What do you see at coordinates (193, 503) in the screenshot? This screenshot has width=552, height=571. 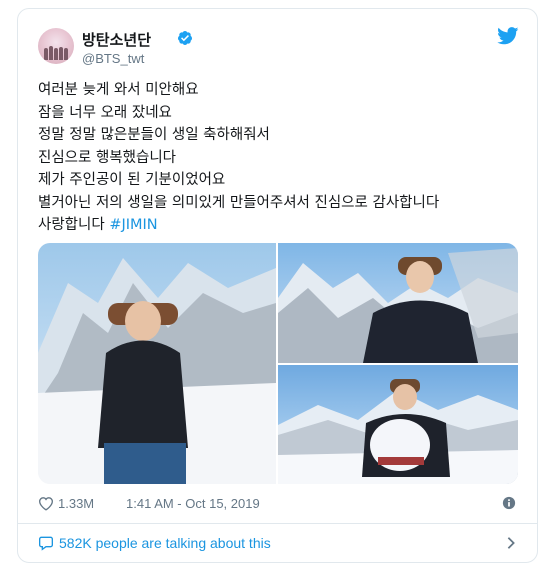 I see `tweet-timestamp: 1:41 AM - Oct 15, 2019` at bounding box center [193, 503].